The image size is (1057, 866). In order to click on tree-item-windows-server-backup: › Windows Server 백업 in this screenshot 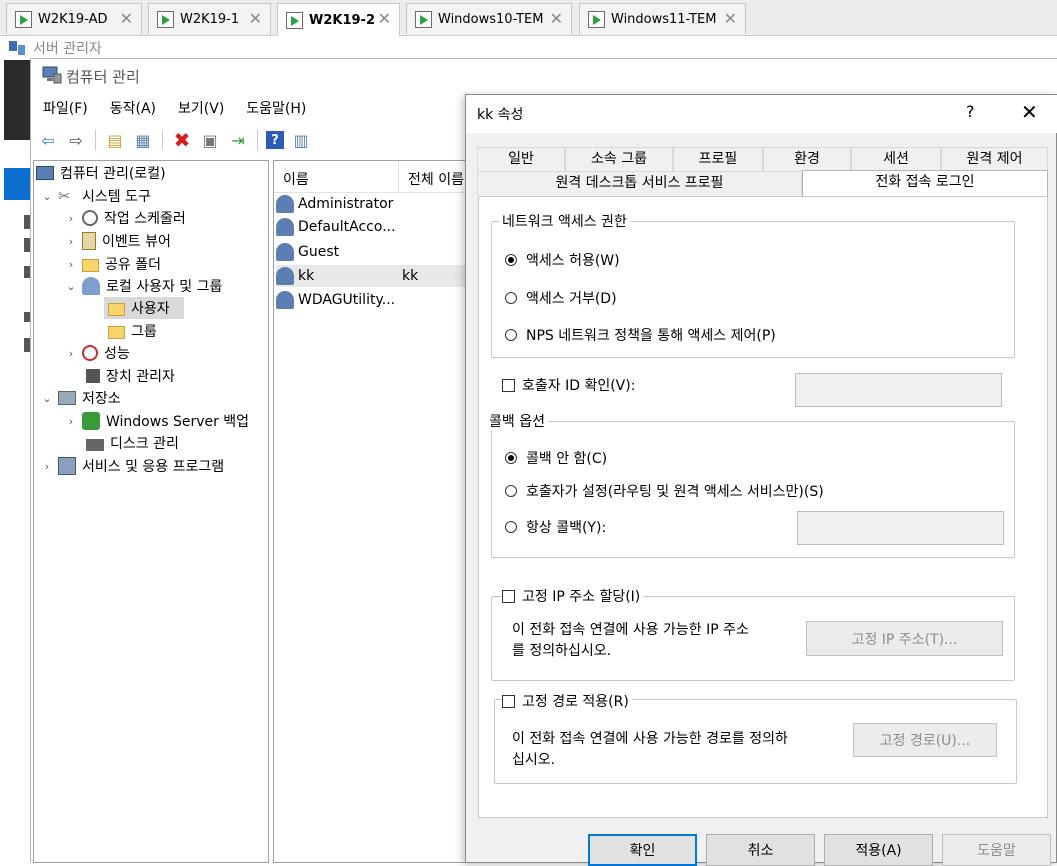, I will do `click(156, 421)`.